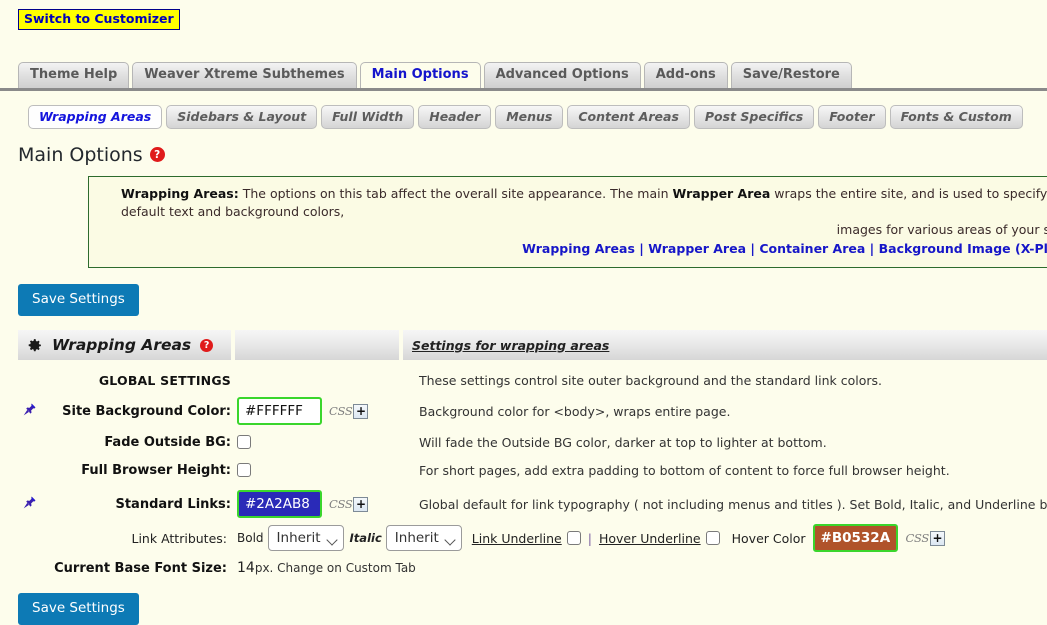 The width and height of the screenshot is (1047, 625). I want to click on tab-advanced-options: Advanced Options, so click(562, 74).